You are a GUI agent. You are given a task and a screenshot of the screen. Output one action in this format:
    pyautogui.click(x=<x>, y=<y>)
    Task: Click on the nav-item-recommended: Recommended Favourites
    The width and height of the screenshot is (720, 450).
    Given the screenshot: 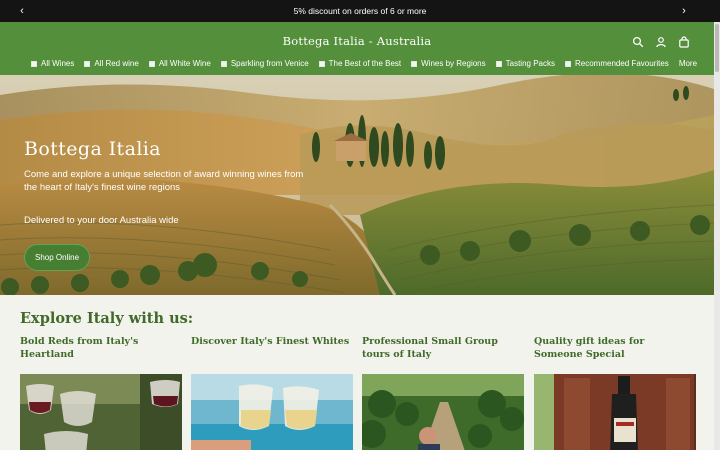 What is the action you would take?
    pyautogui.click(x=616, y=63)
    